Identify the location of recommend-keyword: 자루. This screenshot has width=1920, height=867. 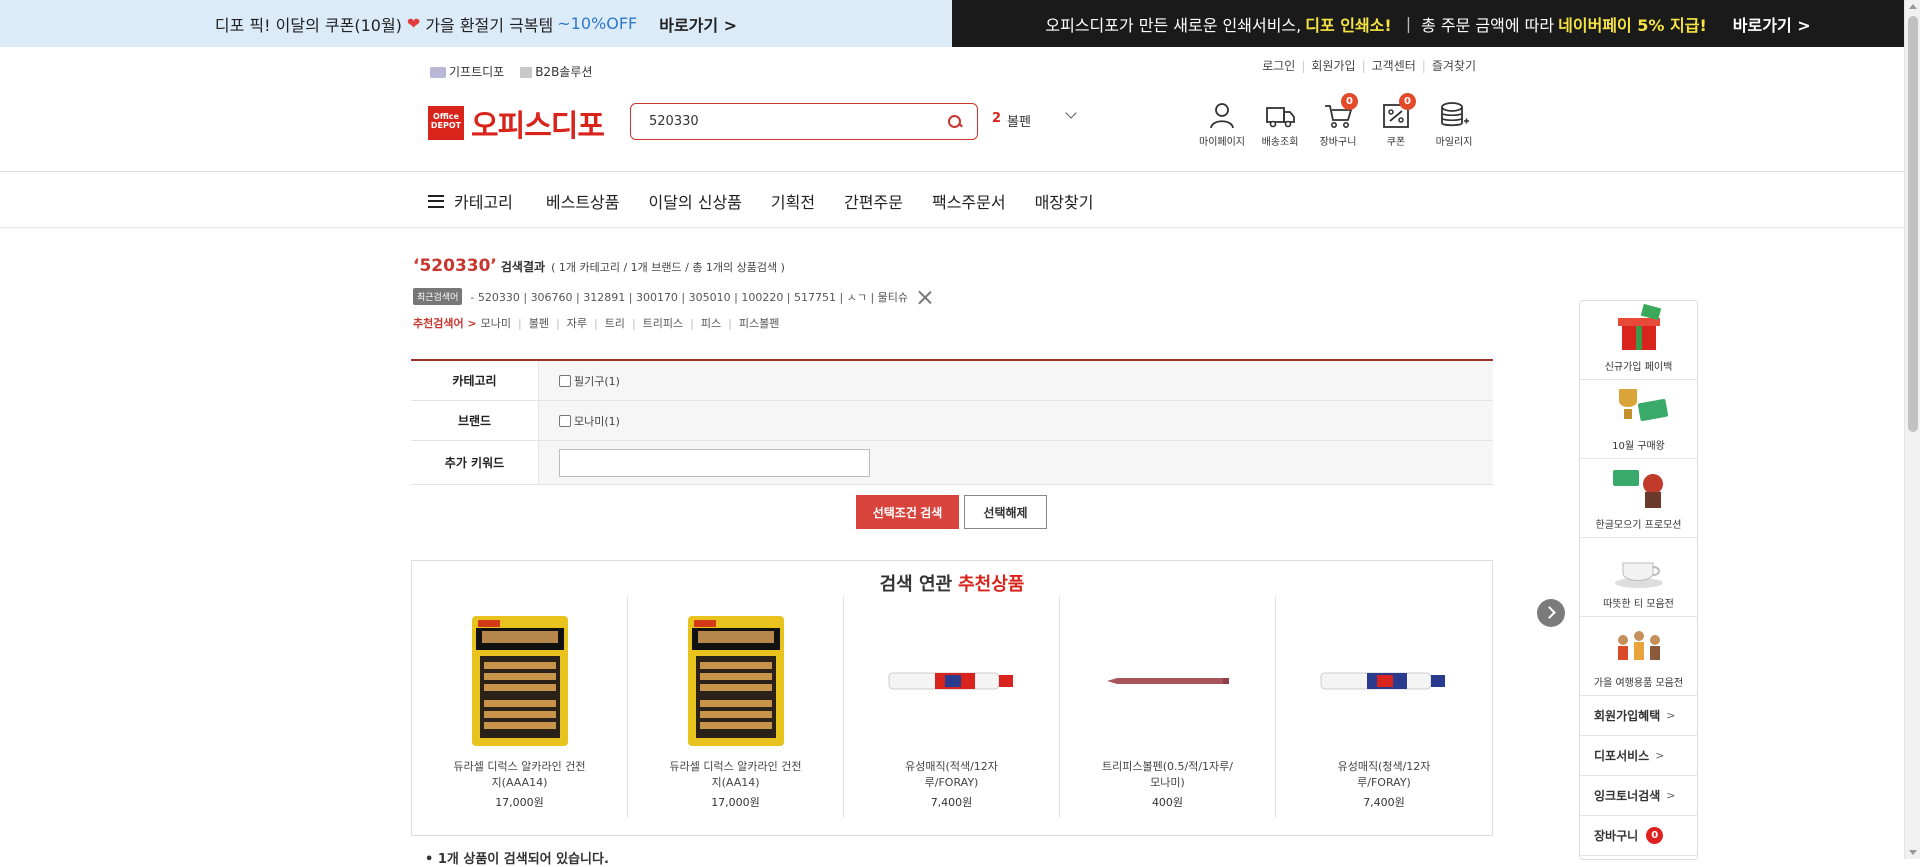
(568, 323).